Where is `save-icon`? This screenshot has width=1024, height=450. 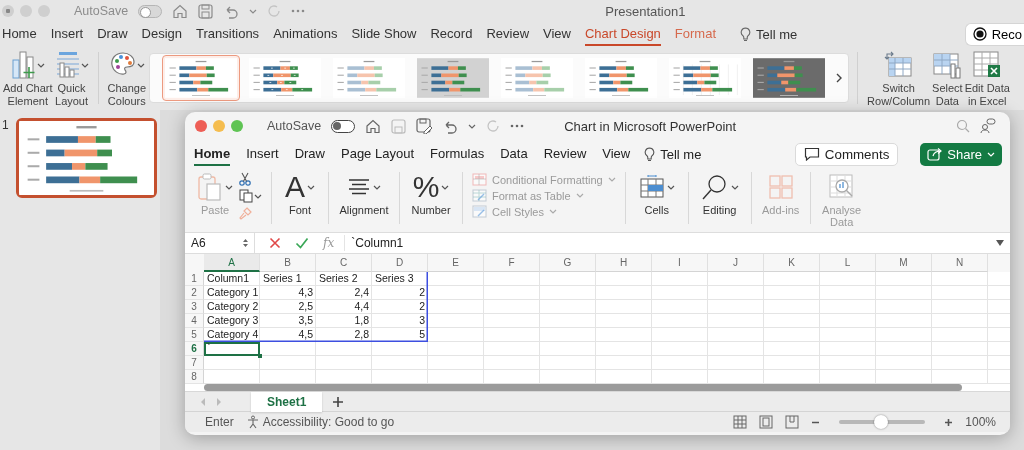
save-icon is located at coordinates (206, 11).